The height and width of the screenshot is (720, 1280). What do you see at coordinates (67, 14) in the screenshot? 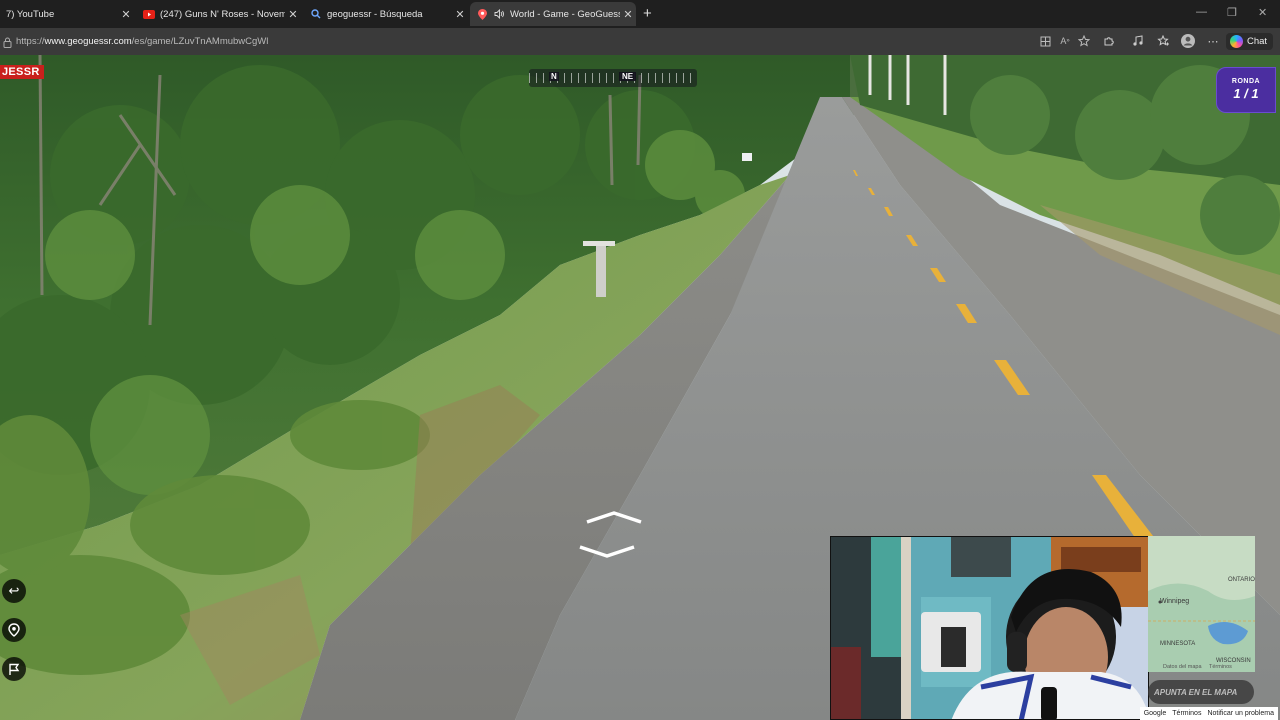
I see `tab-youtube: 7) YouTube ✕` at bounding box center [67, 14].